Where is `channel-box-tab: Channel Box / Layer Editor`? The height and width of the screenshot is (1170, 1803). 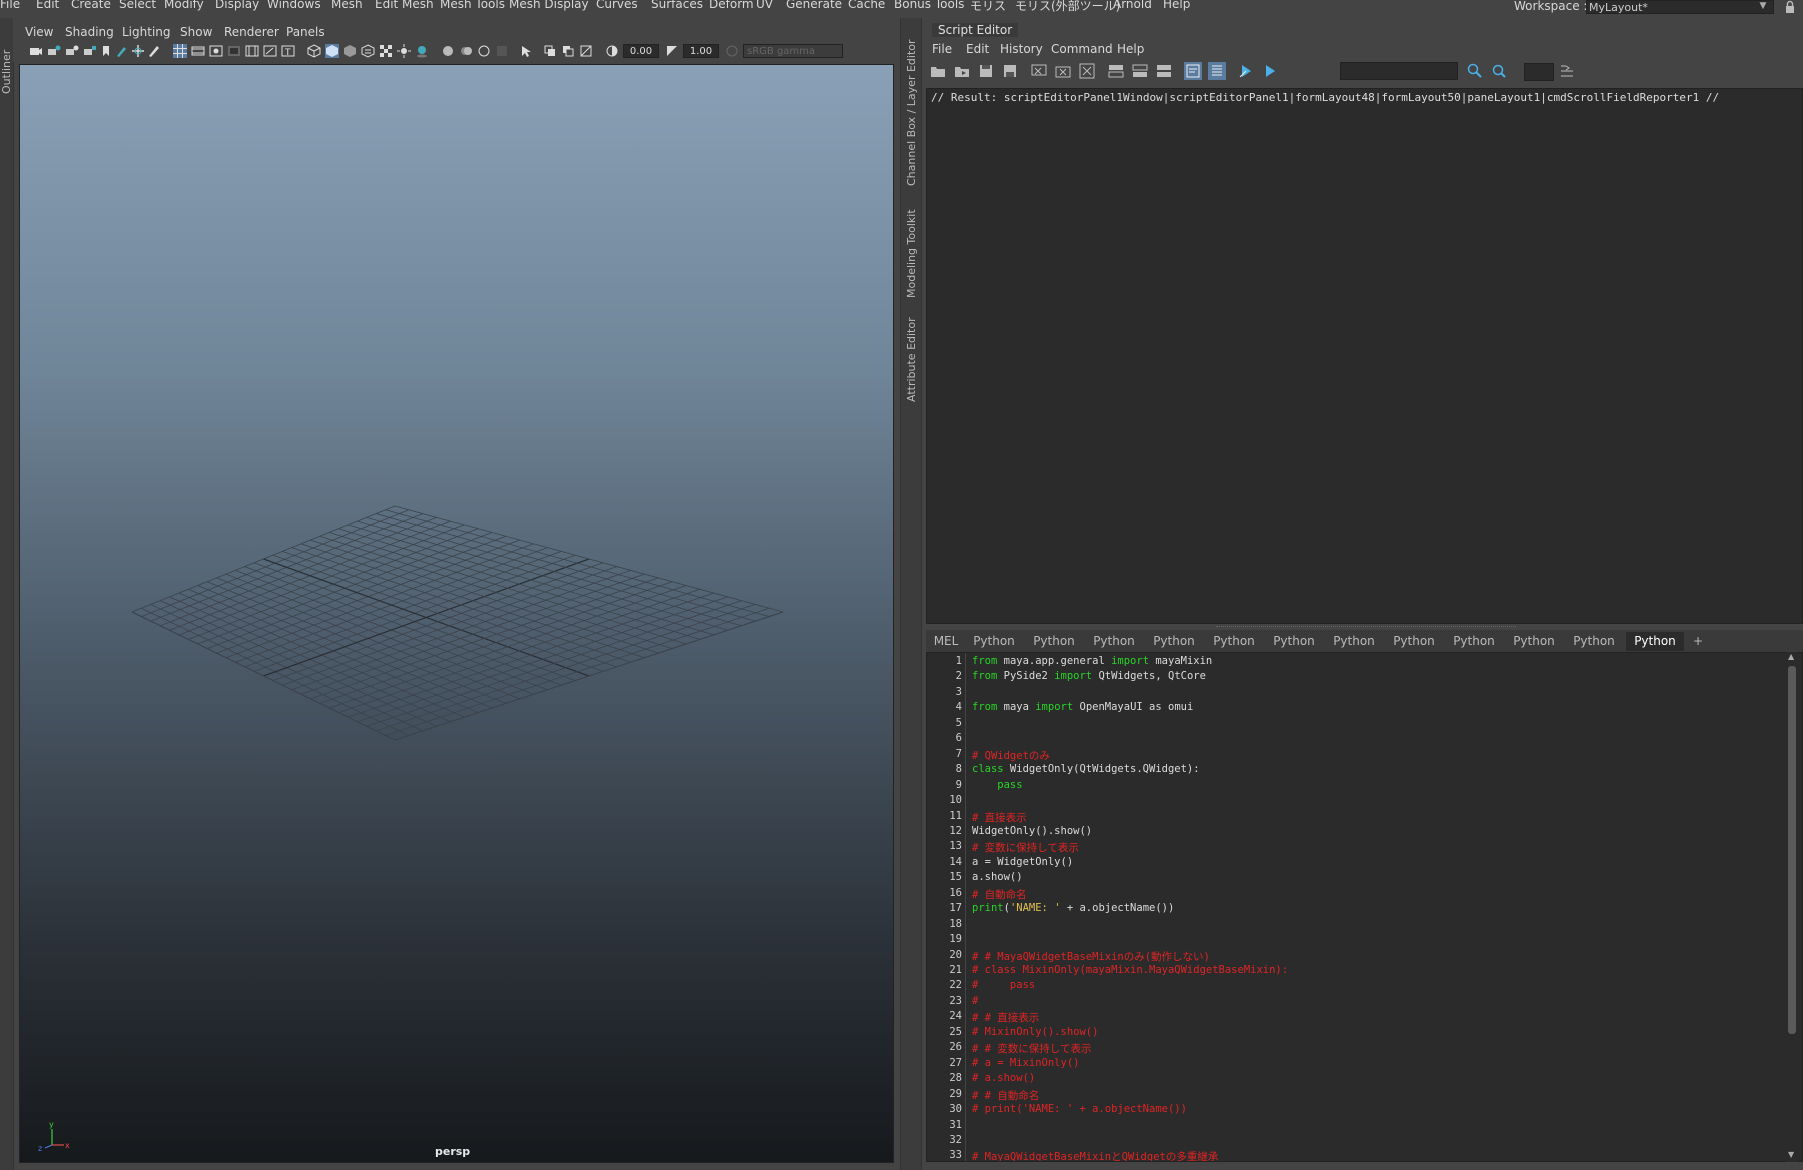
channel-box-tab: Channel Box / Layer Editor is located at coordinates (911, 112).